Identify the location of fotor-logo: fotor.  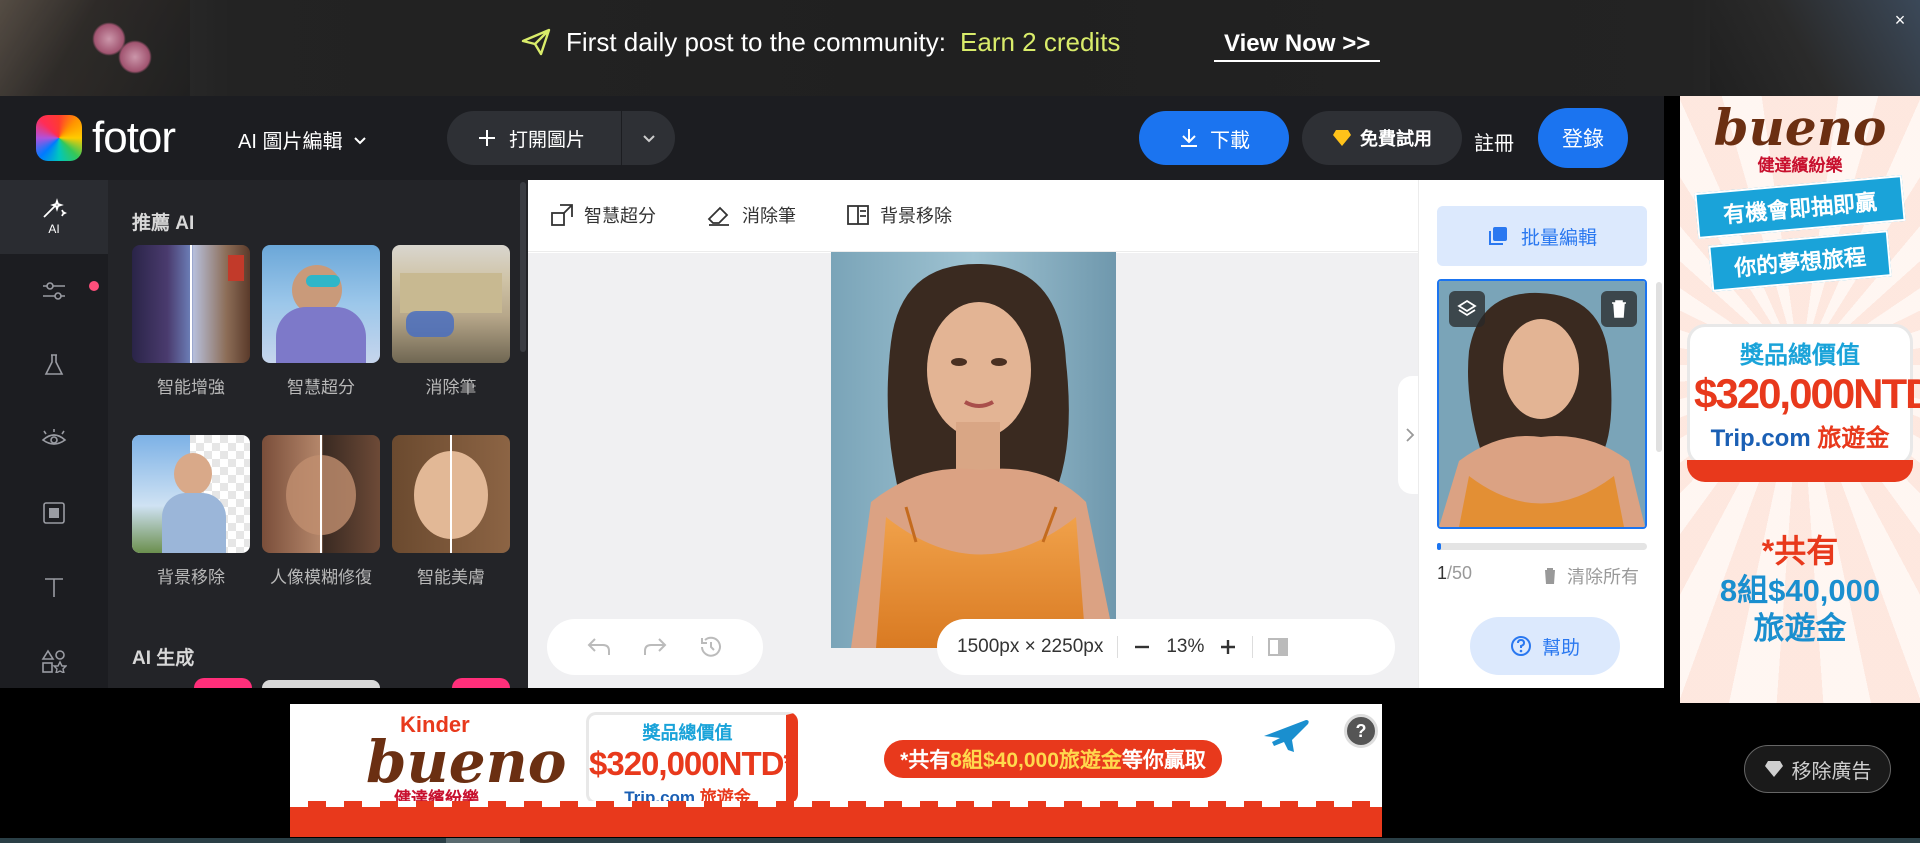
(106, 137).